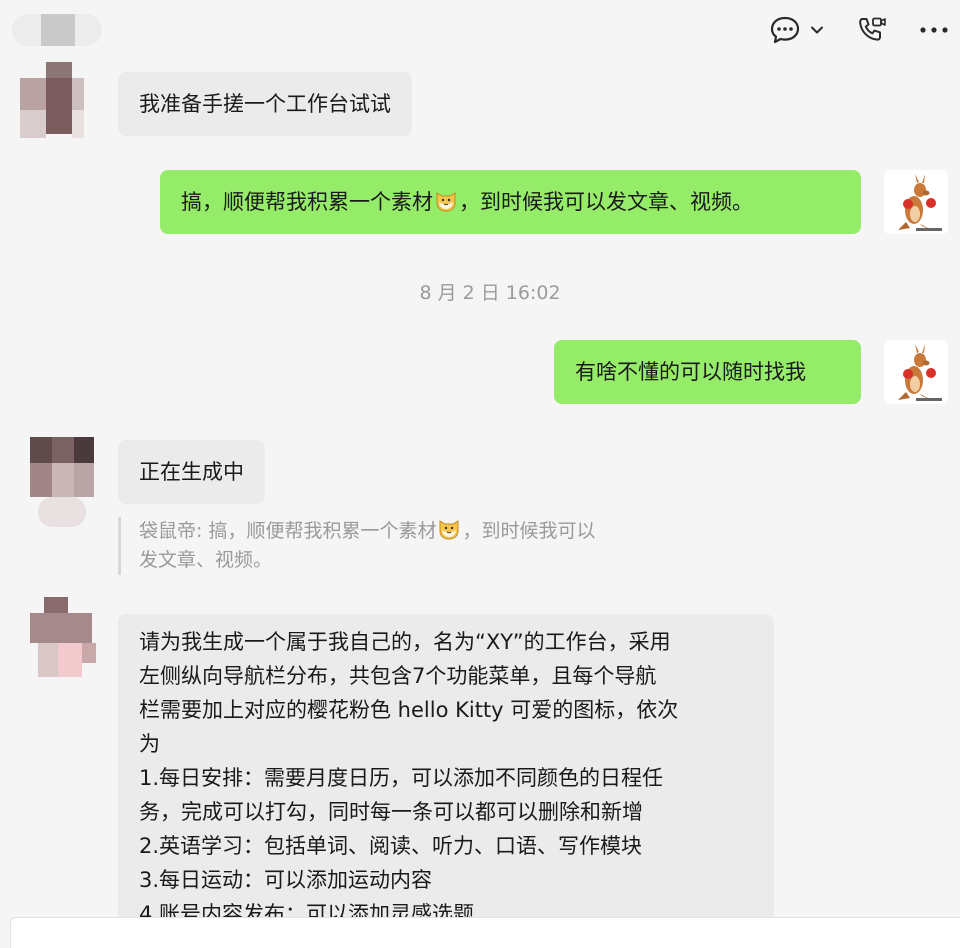  I want to click on message-bubble-outgoing: 搞，顺便帮我积累一个素材 ，到时候我可以发文章、视频。, so click(510, 202).